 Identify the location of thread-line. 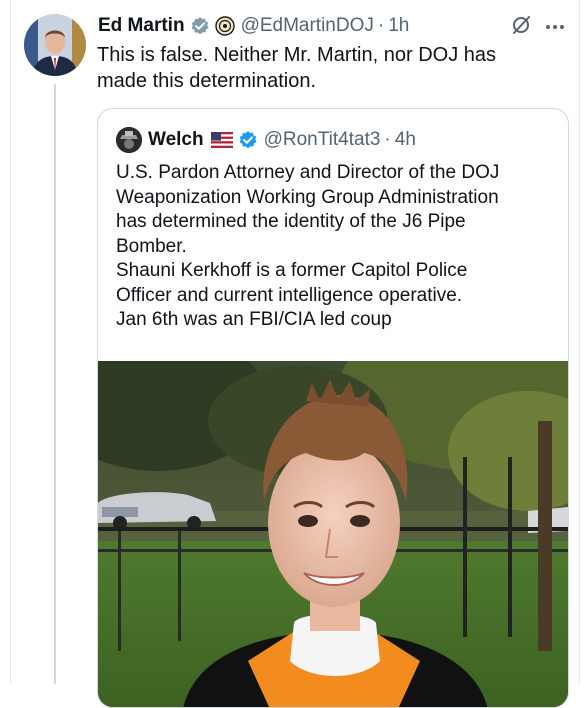
(55, 384).